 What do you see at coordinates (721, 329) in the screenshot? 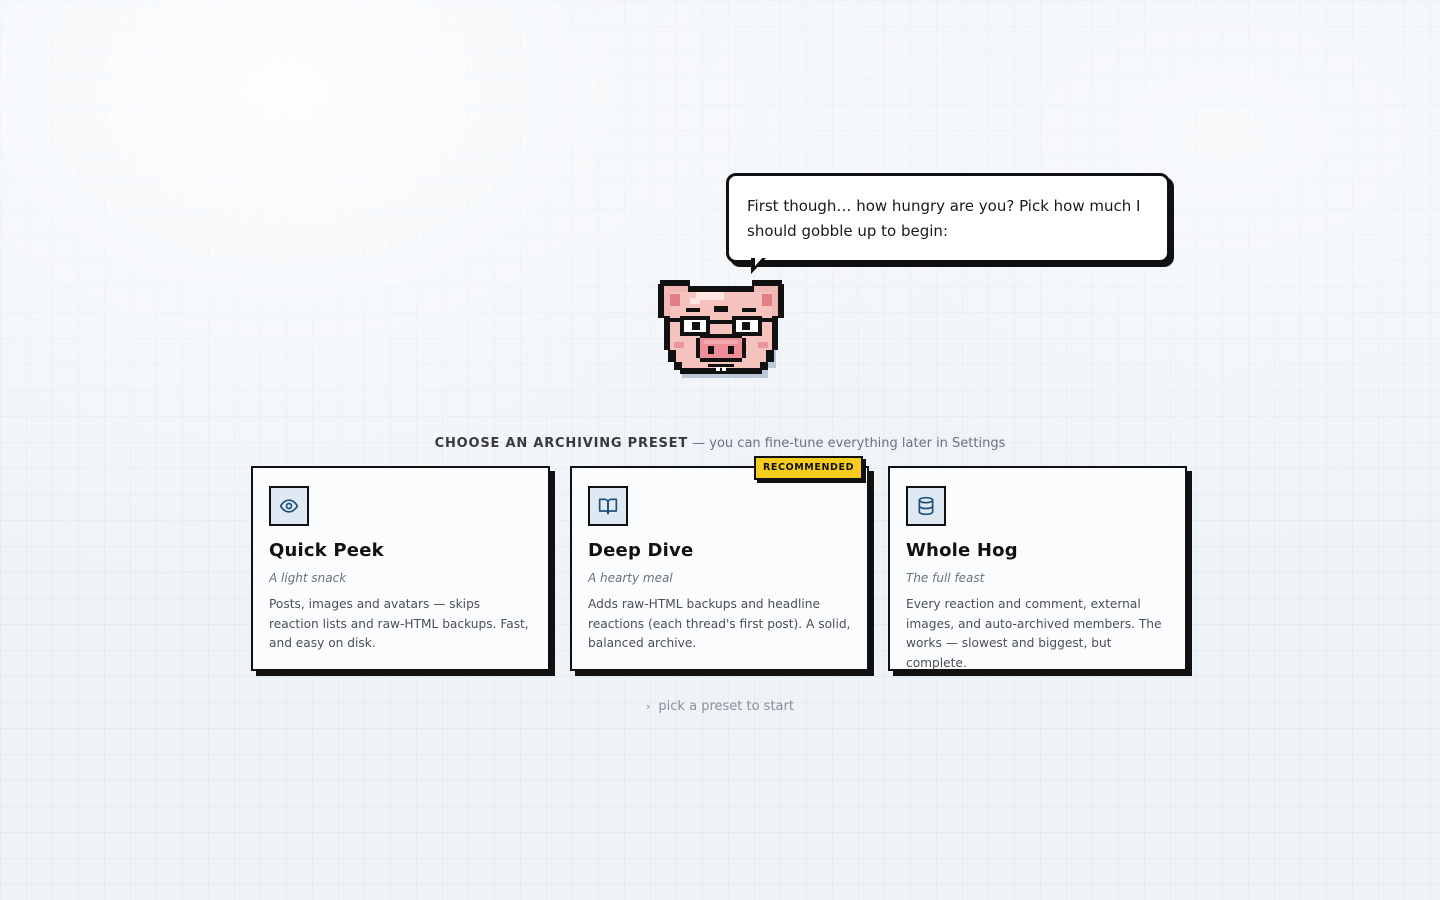
I see `pig-mascot-icon` at bounding box center [721, 329].